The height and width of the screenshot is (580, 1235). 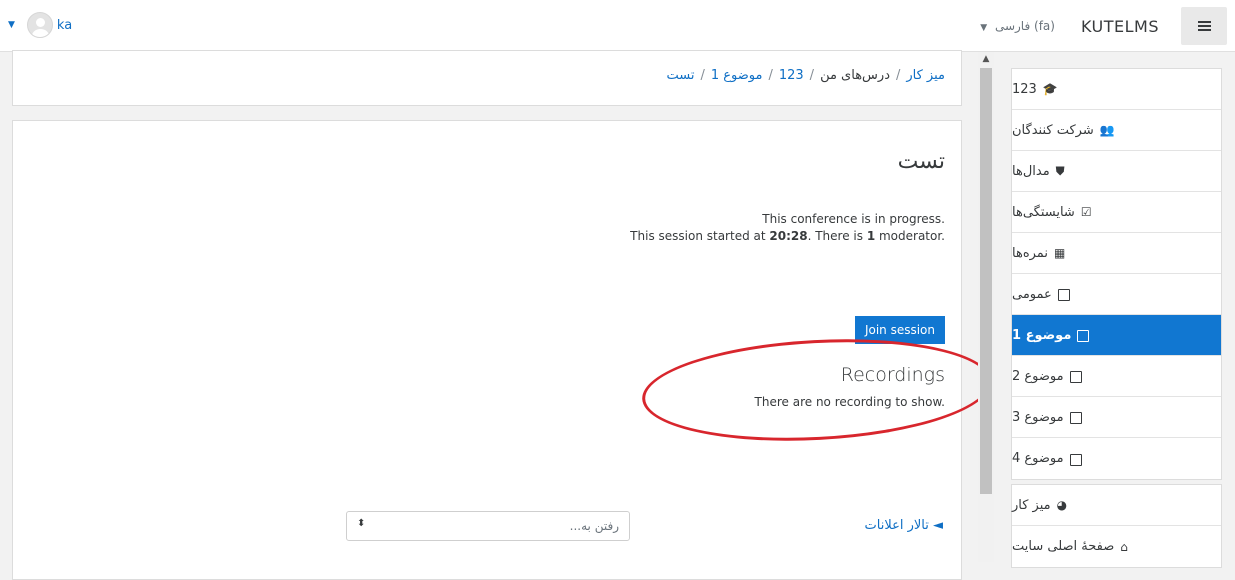 I want to click on announcements-forum-link: ◄ تالار اعلانات, so click(x=904, y=525).